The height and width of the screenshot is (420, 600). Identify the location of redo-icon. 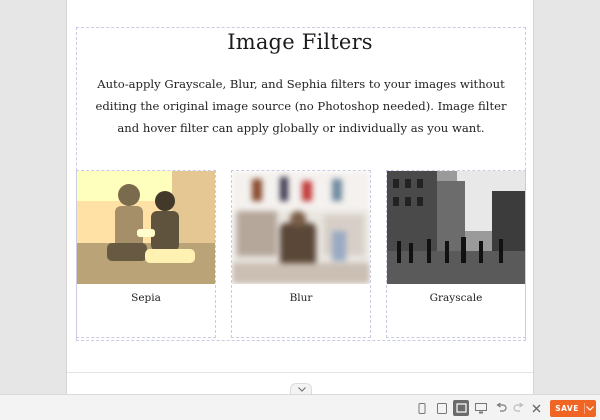
(518, 407).